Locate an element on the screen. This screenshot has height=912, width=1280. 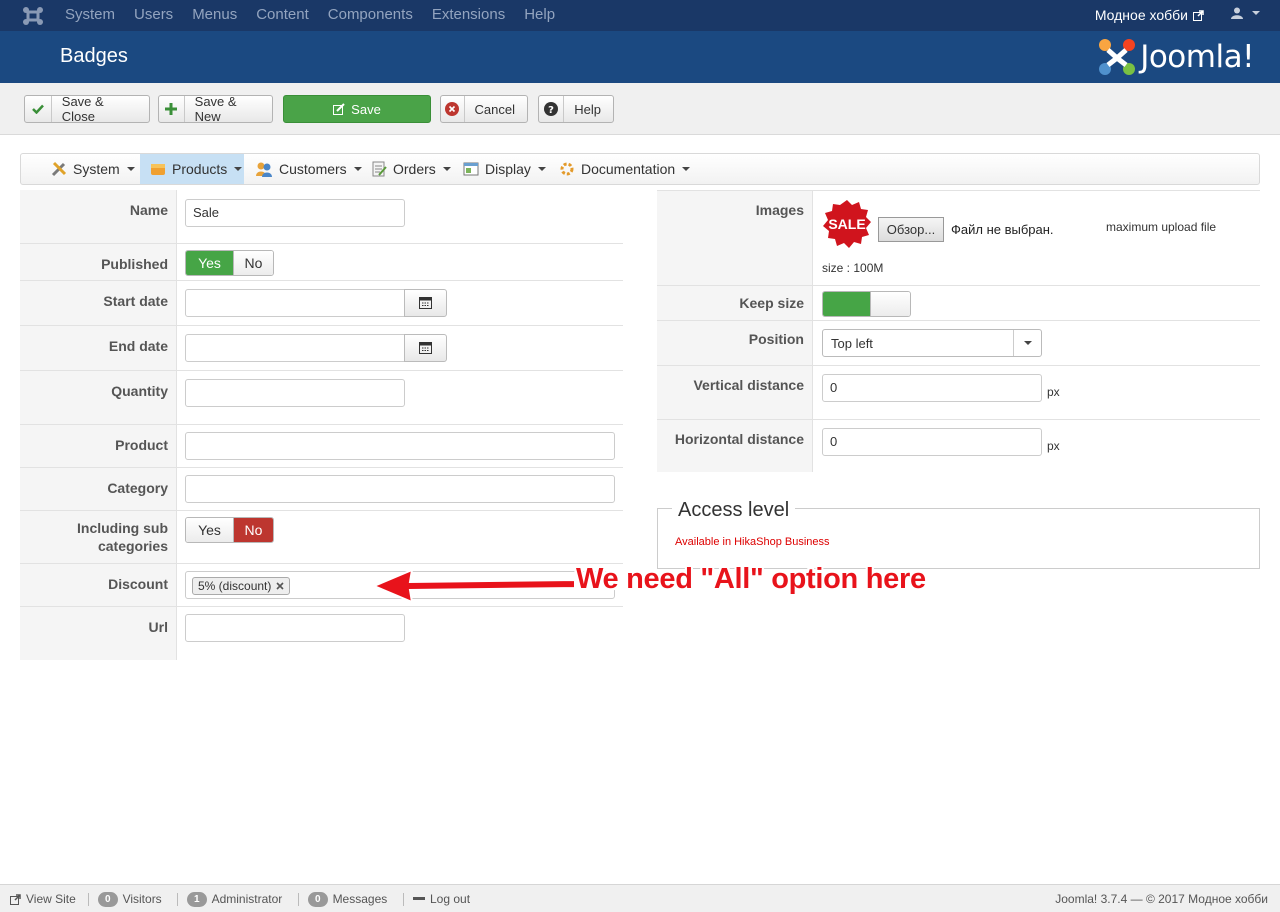
end-date-input is located at coordinates (295, 348).